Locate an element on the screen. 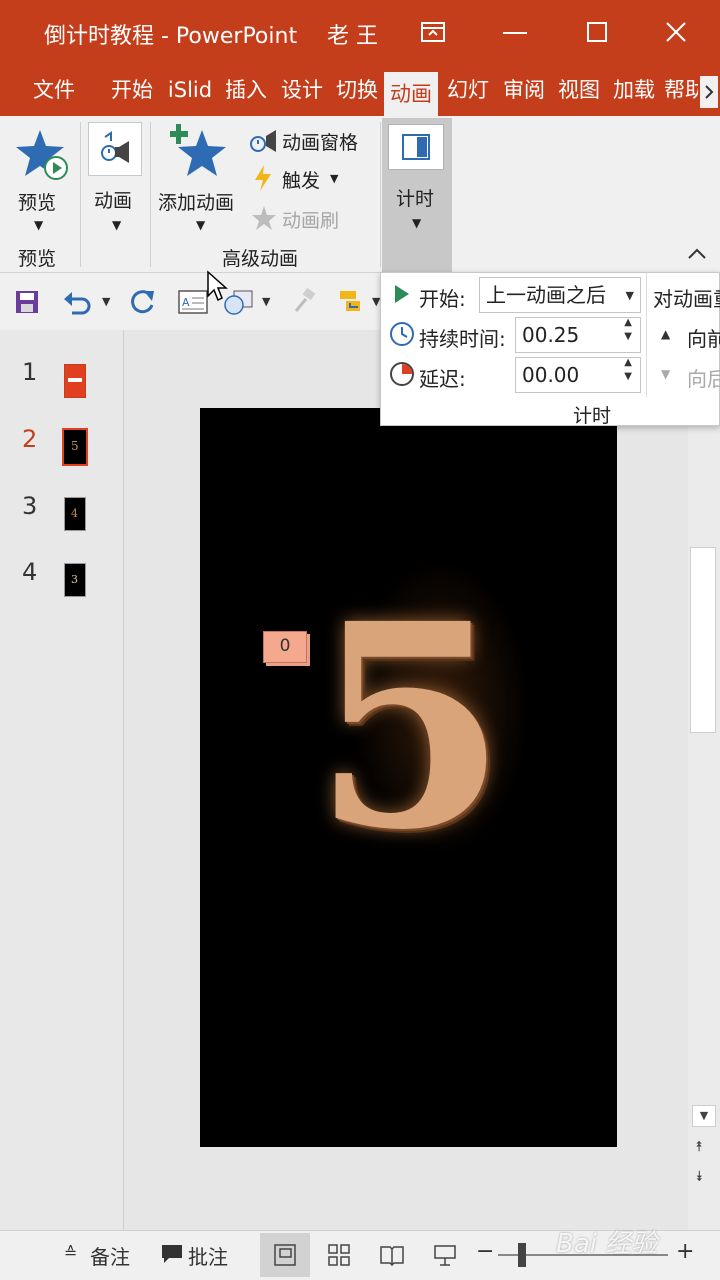 This screenshot has height=1280, width=720. animation-painter-label: 动画刷 is located at coordinates (311, 221).